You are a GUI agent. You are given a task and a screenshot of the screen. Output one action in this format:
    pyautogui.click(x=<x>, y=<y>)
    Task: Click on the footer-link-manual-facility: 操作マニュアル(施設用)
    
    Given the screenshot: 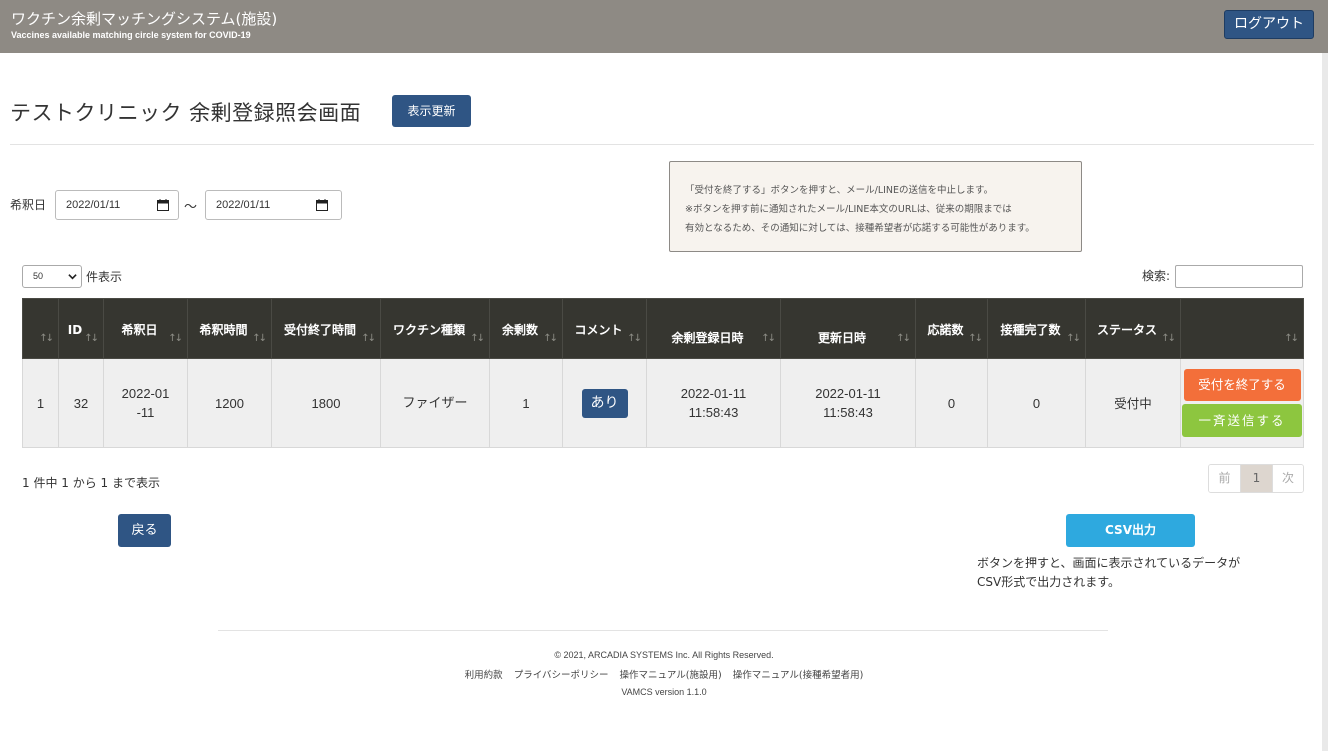 What is the action you would take?
    pyautogui.click(x=671, y=675)
    